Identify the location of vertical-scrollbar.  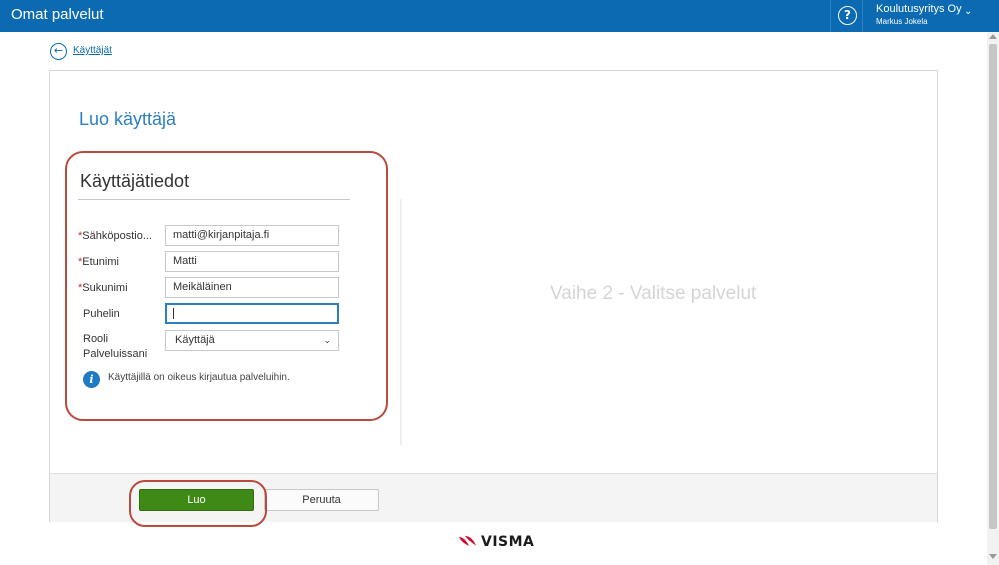
(993, 298).